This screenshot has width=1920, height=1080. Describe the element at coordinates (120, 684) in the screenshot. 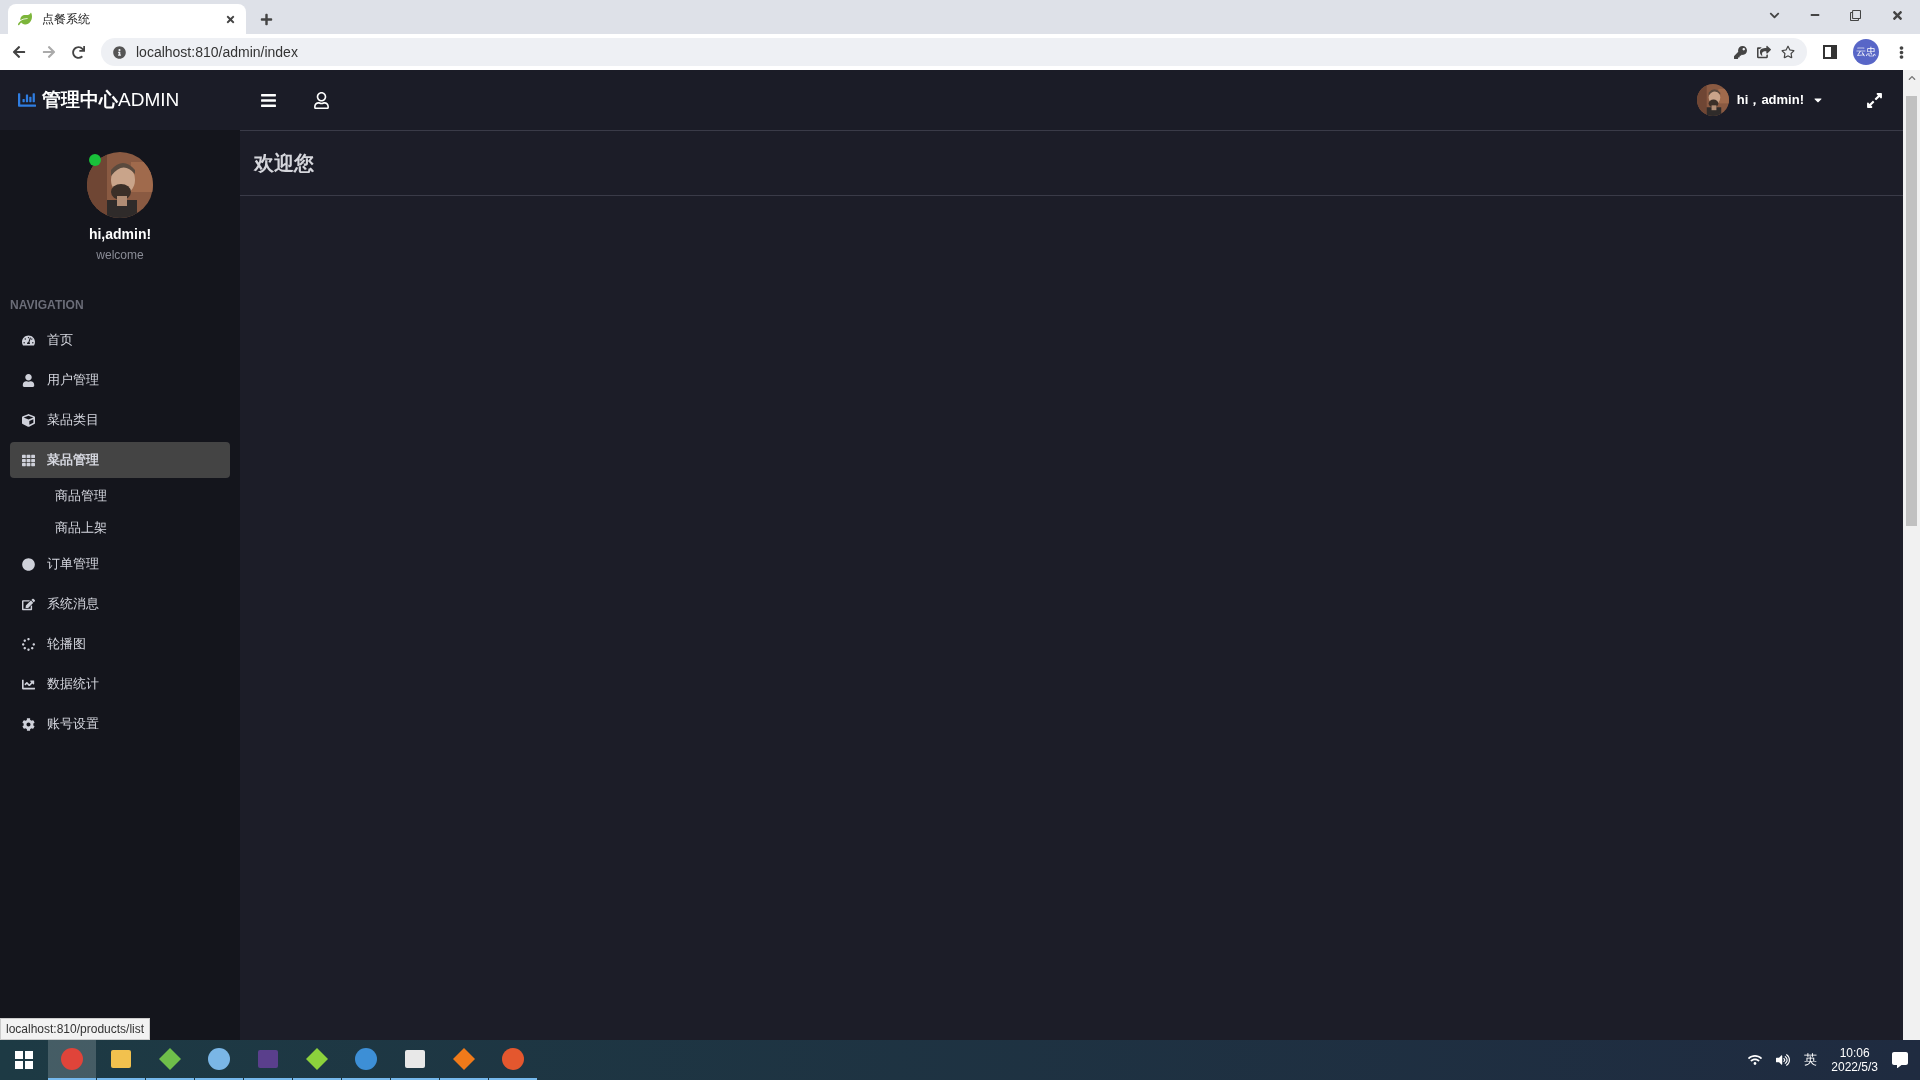

I see `nav-item: 数据统计` at that location.